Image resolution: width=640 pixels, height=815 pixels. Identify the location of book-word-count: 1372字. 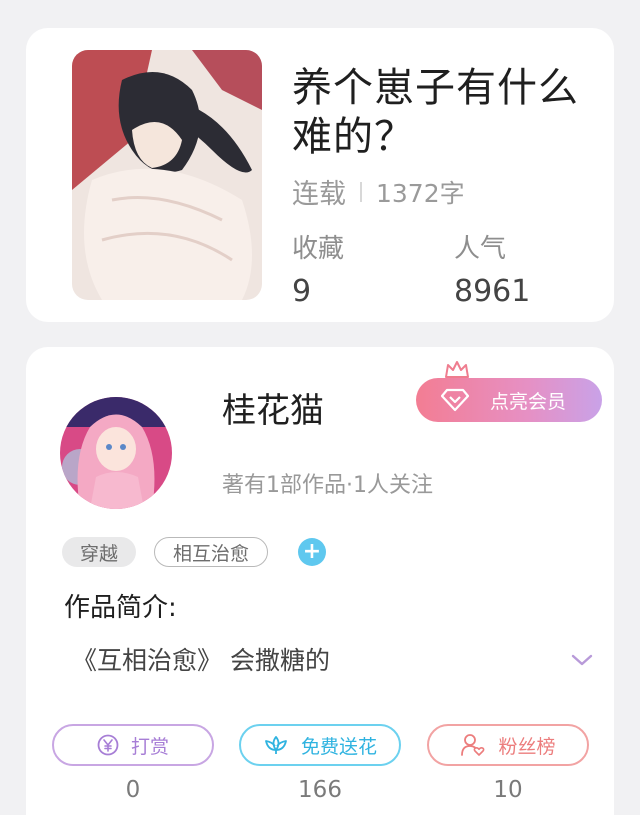
(420, 193).